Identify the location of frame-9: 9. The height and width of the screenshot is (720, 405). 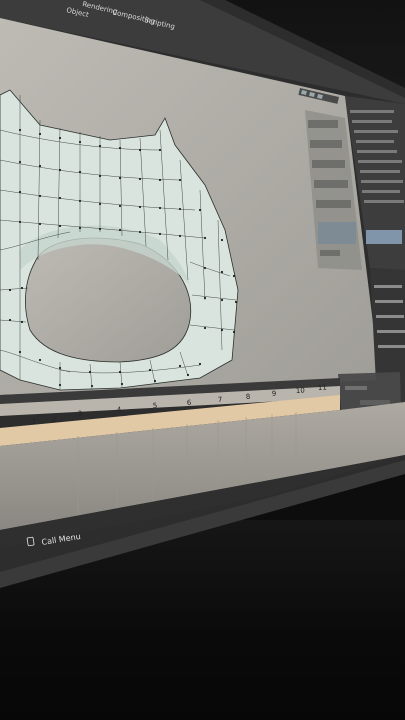
(274, 394).